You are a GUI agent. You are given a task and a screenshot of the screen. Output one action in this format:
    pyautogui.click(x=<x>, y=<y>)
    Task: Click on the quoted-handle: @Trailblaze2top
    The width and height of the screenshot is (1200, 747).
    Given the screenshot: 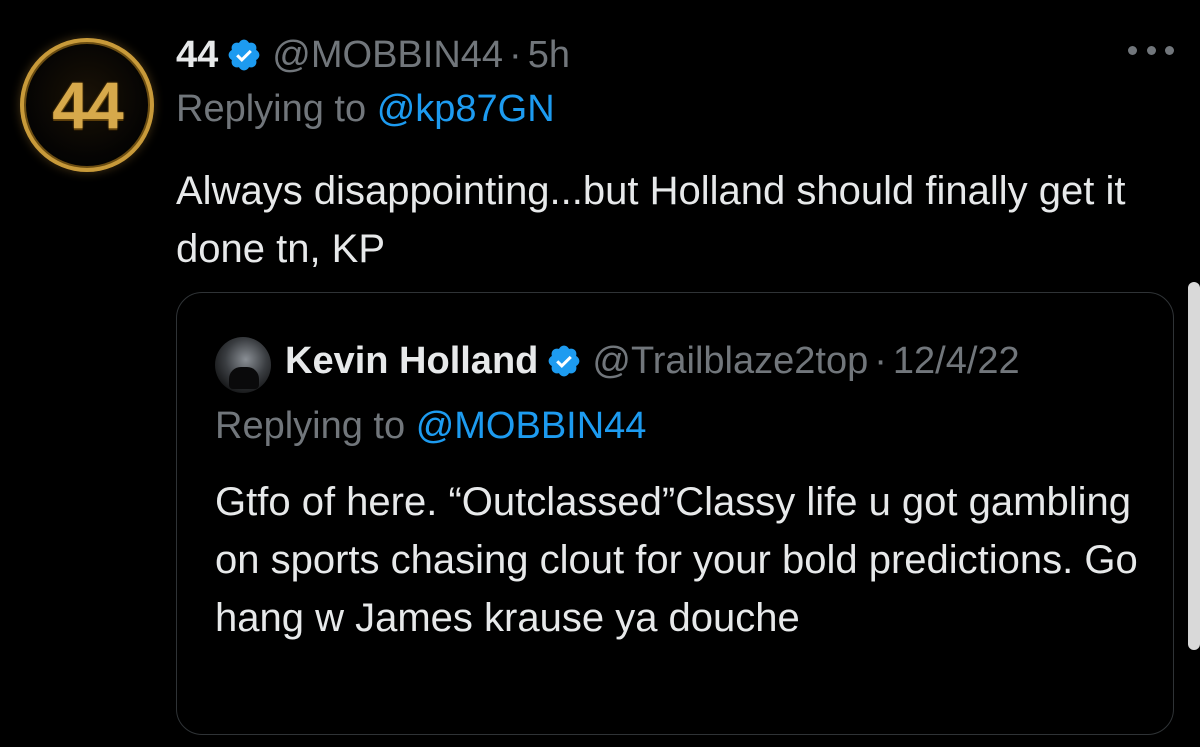 What is the action you would take?
    pyautogui.click(x=730, y=361)
    